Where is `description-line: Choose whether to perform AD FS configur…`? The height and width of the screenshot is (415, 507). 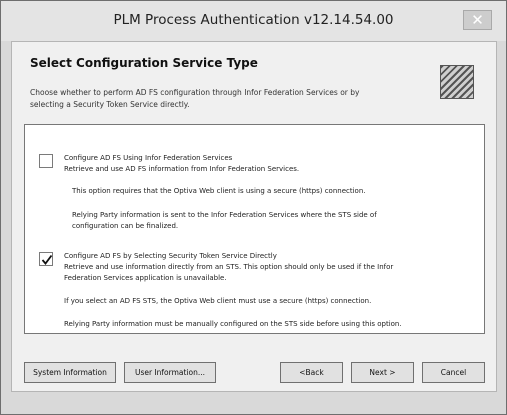
description-line: Choose whether to perform AD FS configur… is located at coordinates (195, 92).